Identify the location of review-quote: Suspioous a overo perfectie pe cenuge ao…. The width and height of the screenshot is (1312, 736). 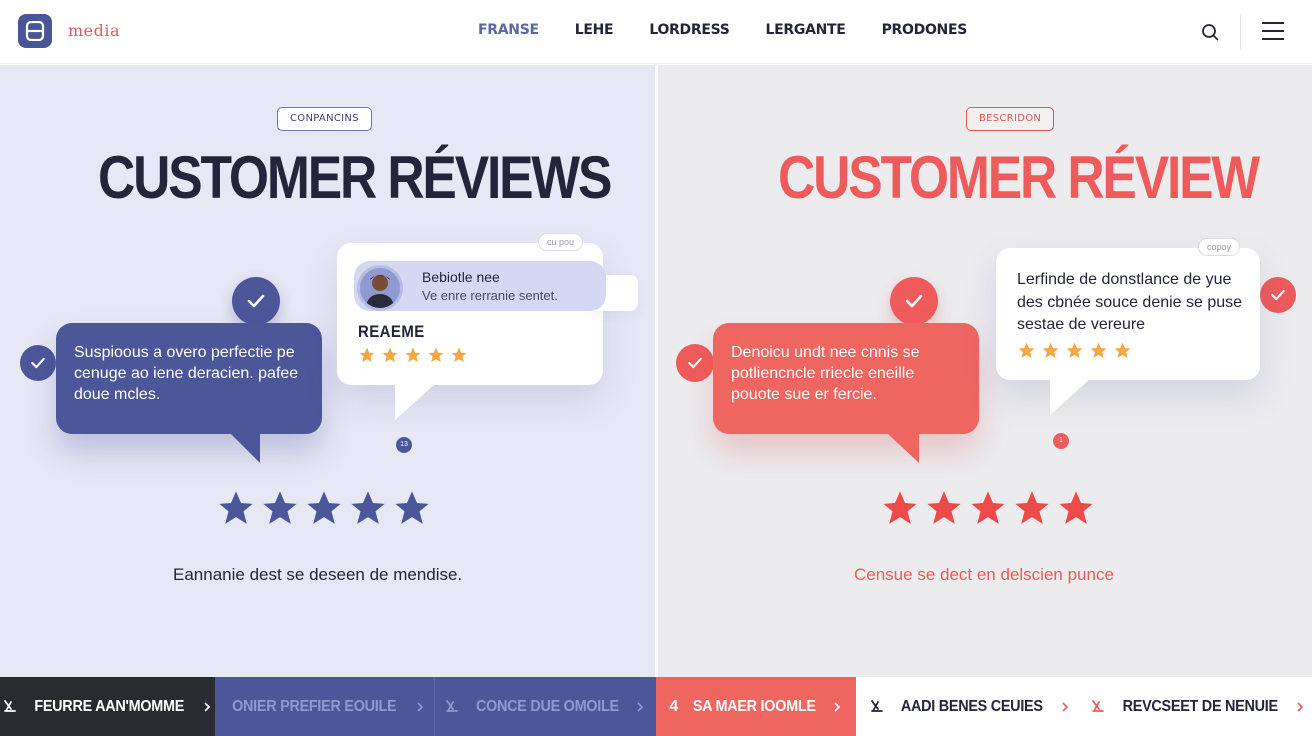
(186, 373).